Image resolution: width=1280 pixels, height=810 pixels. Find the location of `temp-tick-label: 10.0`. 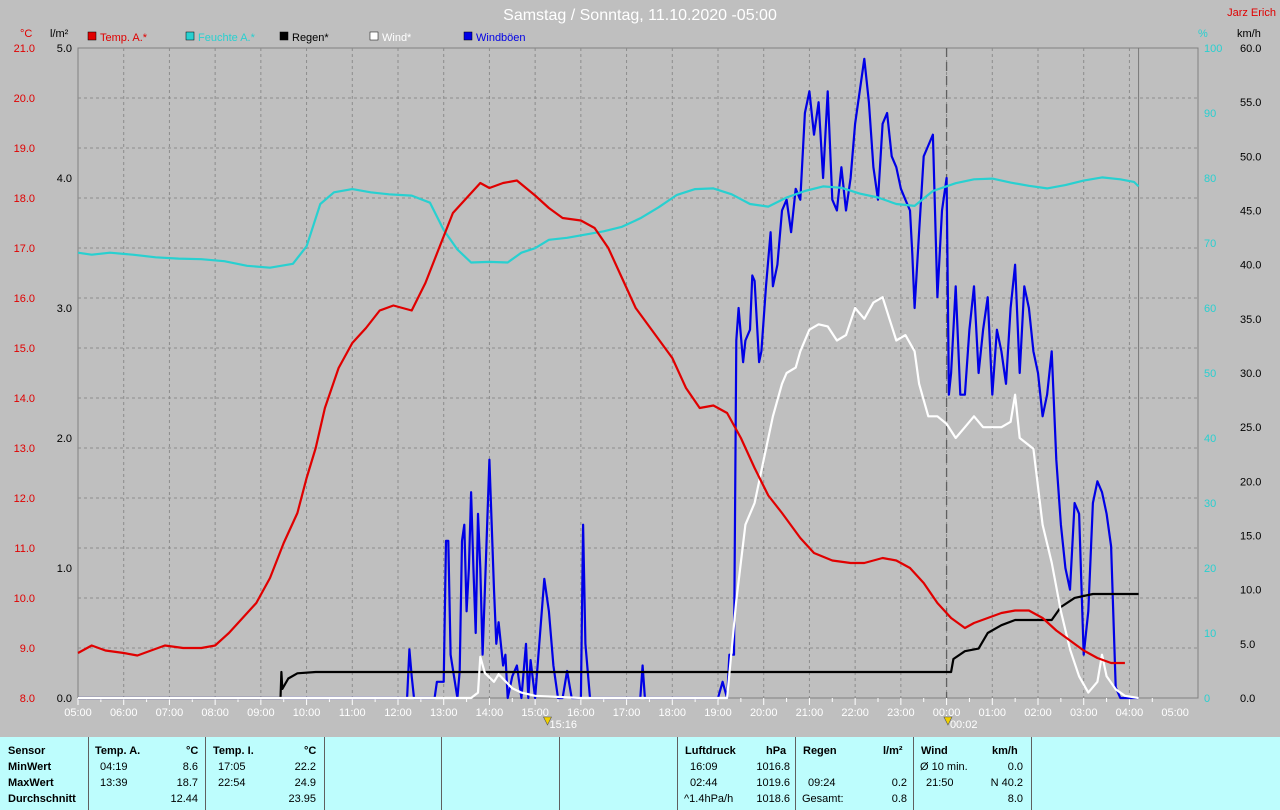

temp-tick-label: 10.0 is located at coordinates (24, 599).